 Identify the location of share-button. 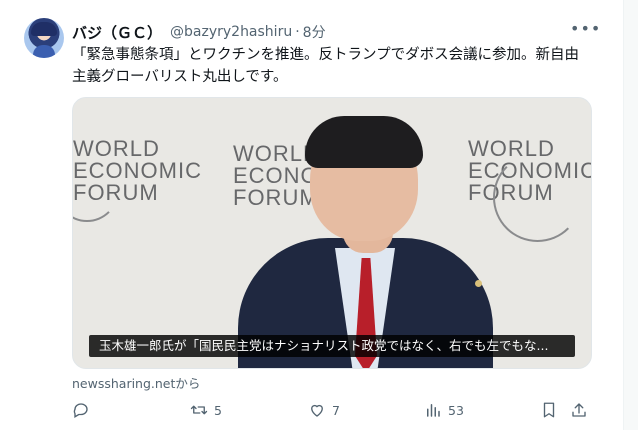
(579, 410).